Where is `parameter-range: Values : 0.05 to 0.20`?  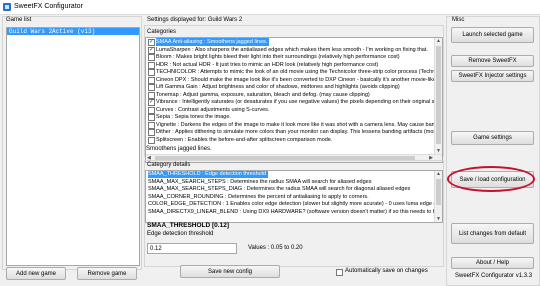
parameter-range: Values : 0.05 to 0.20 is located at coordinates (275, 248).